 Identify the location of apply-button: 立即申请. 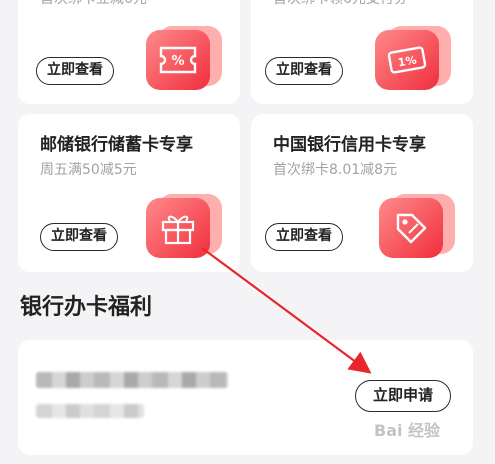
(403, 396).